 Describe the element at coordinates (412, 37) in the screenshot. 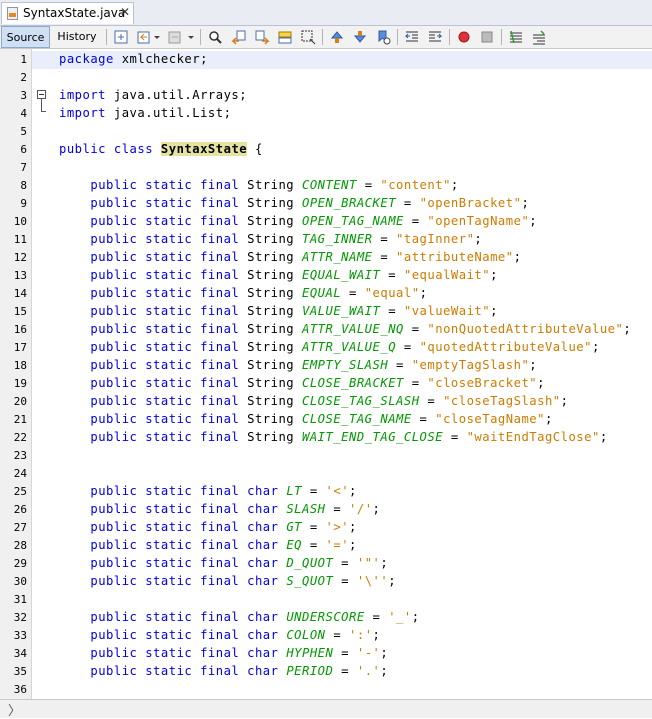

I see `shift-left-icon` at that location.